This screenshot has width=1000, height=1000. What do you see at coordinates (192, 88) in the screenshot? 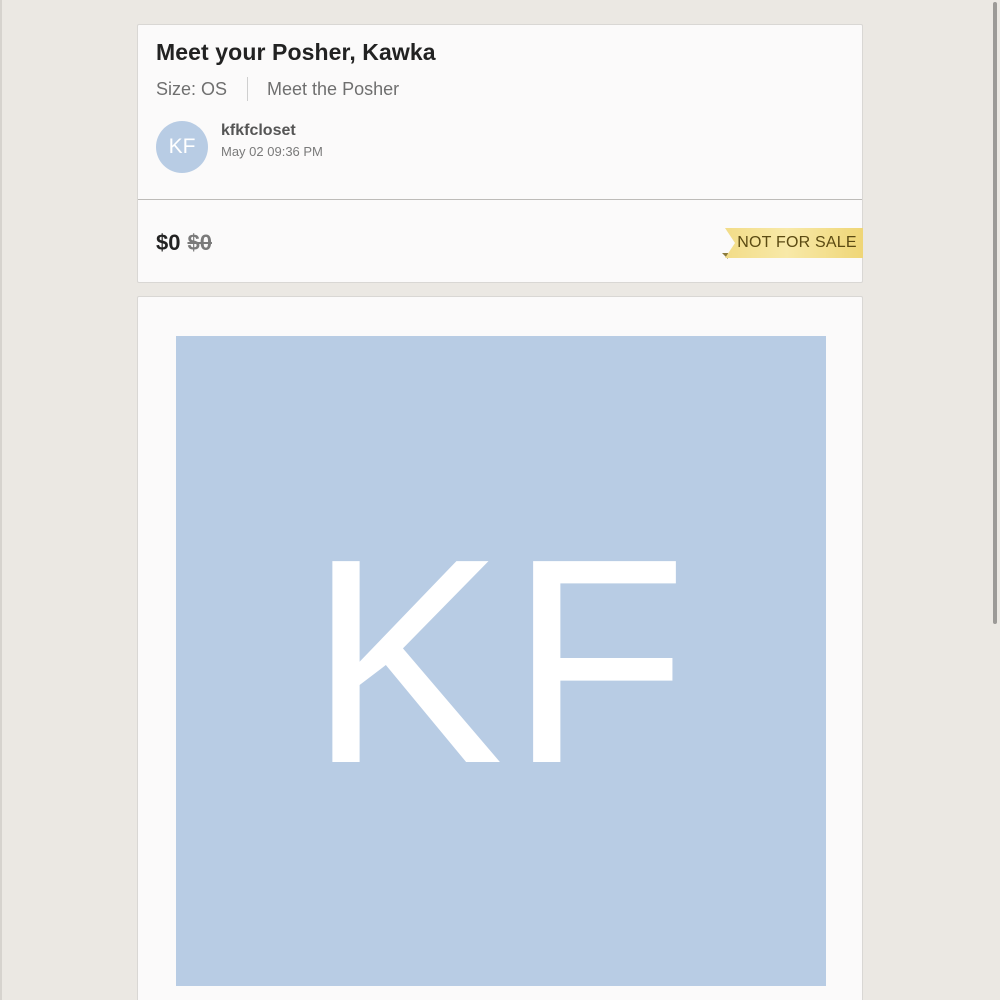
I see `size-label: Size: OS` at bounding box center [192, 88].